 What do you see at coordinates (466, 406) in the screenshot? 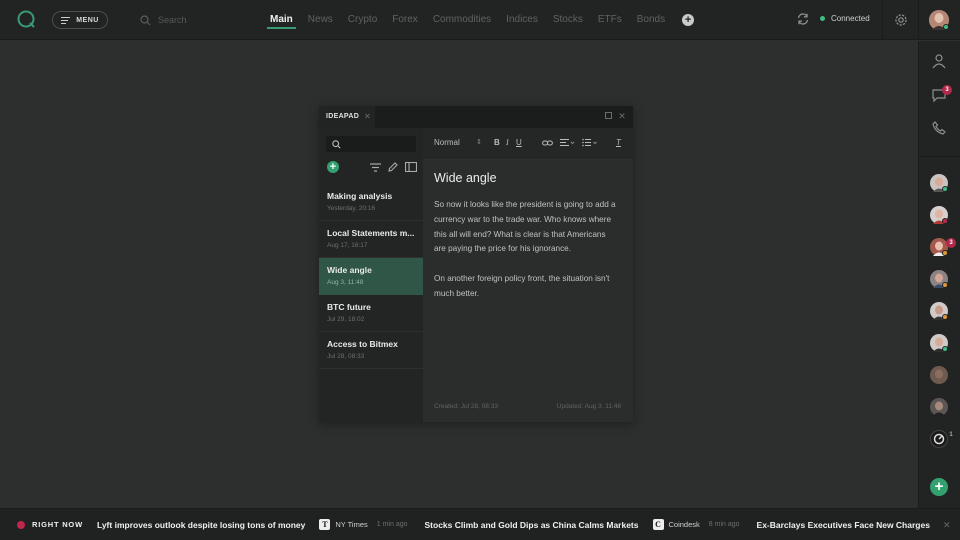
I see `note-created: Created: Jul 28, 08:33` at bounding box center [466, 406].